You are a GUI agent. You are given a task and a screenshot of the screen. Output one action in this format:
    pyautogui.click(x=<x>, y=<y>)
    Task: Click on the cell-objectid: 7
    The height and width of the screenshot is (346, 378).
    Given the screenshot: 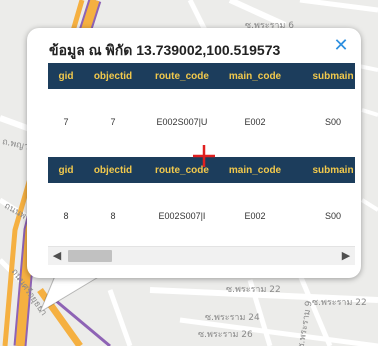 What is the action you would take?
    pyautogui.click(x=113, y=122)
    